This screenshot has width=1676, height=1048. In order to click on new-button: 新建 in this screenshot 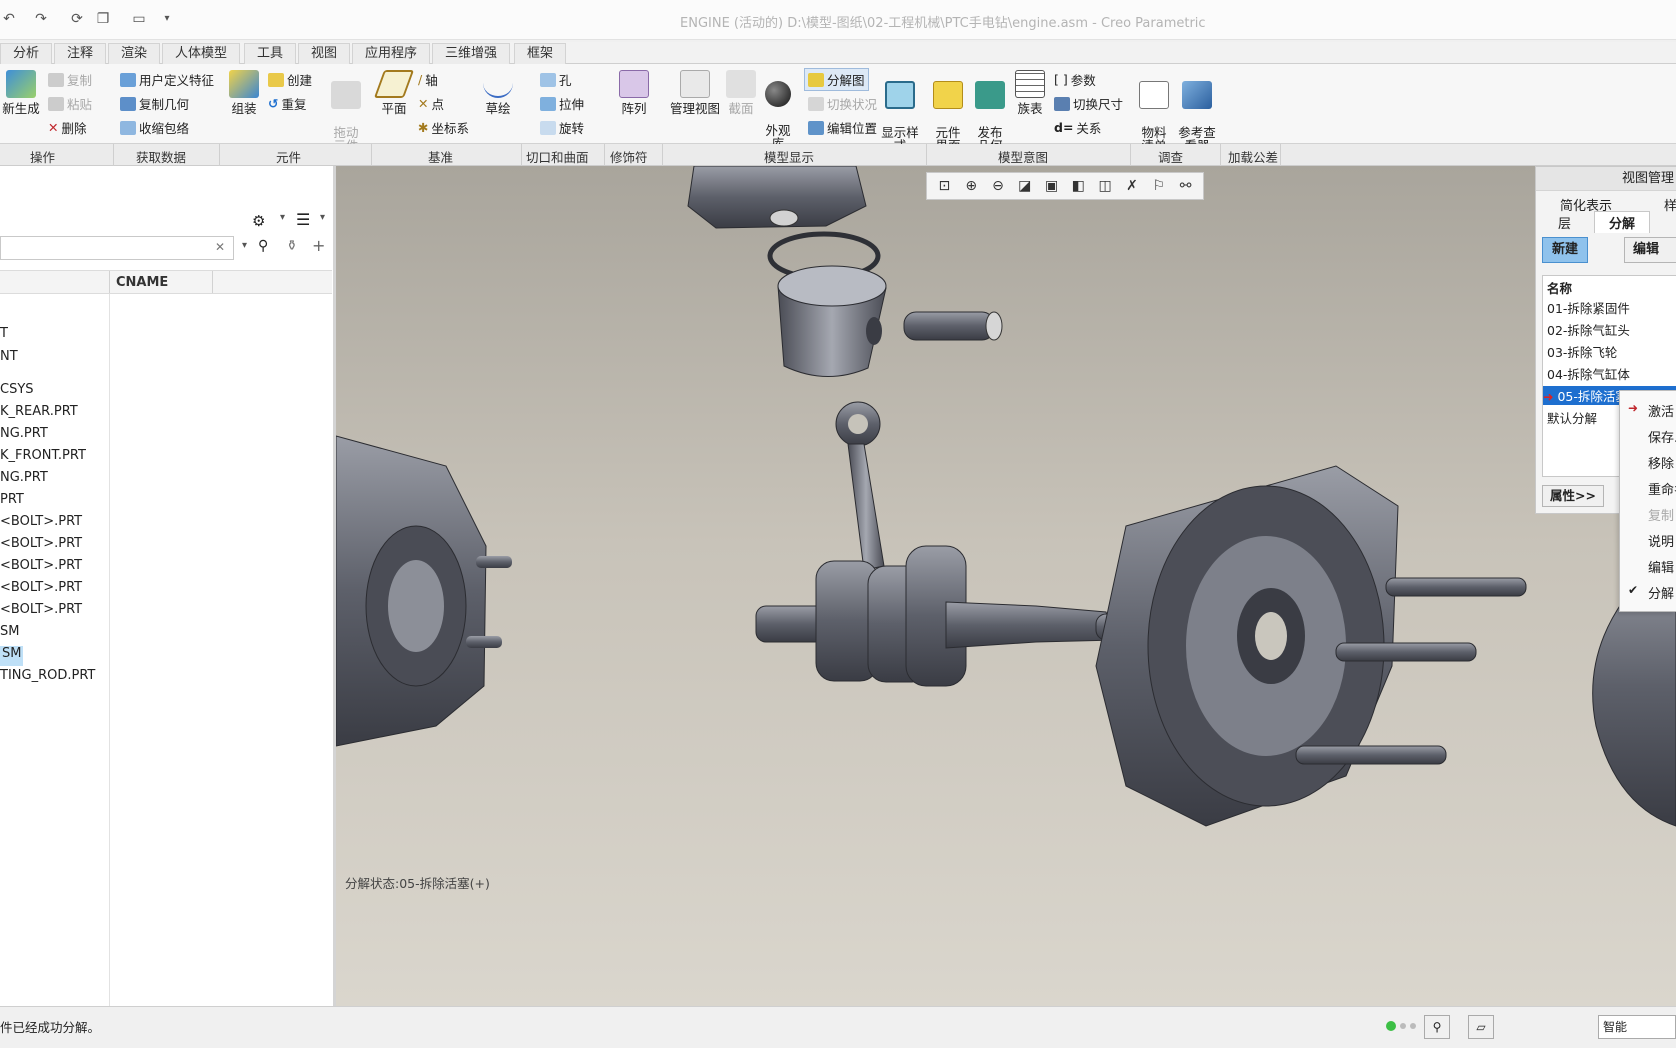, I will do `click(1565, 250)`.